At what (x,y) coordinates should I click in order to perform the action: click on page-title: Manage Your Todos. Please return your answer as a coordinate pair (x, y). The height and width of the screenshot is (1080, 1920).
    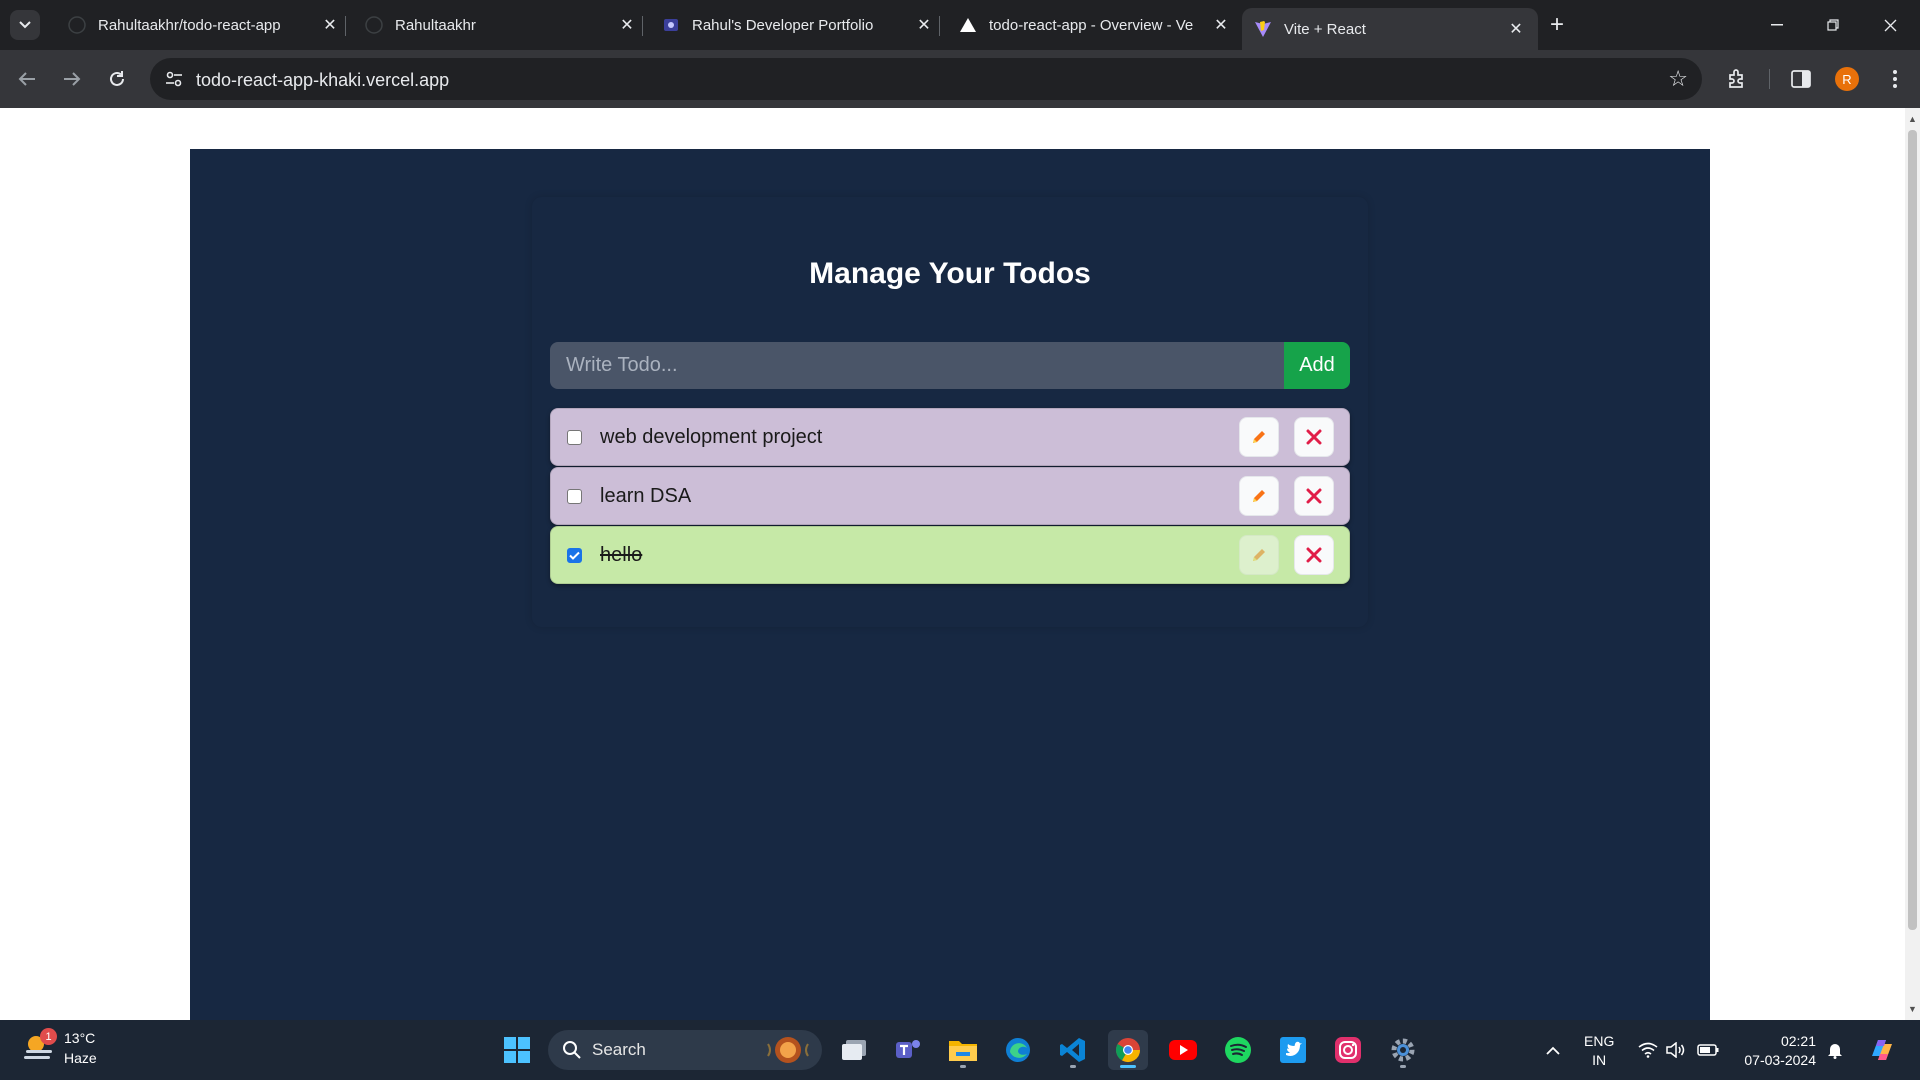
    Looking at the image, I should click on (950, 273).